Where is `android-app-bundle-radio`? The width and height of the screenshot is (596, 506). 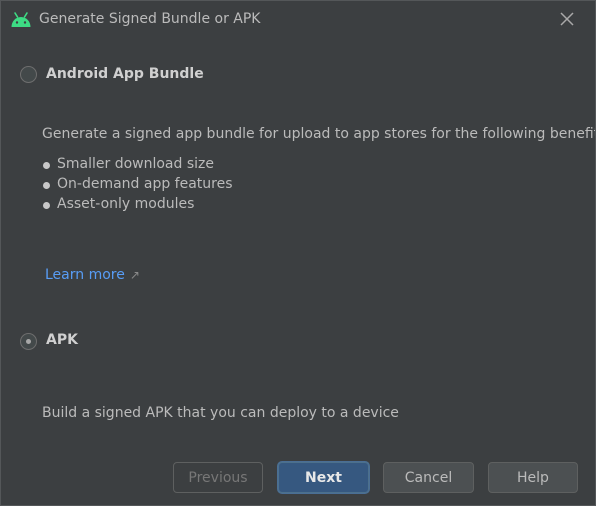 android-app-bundle-radio is located at coordinates (28, 74).